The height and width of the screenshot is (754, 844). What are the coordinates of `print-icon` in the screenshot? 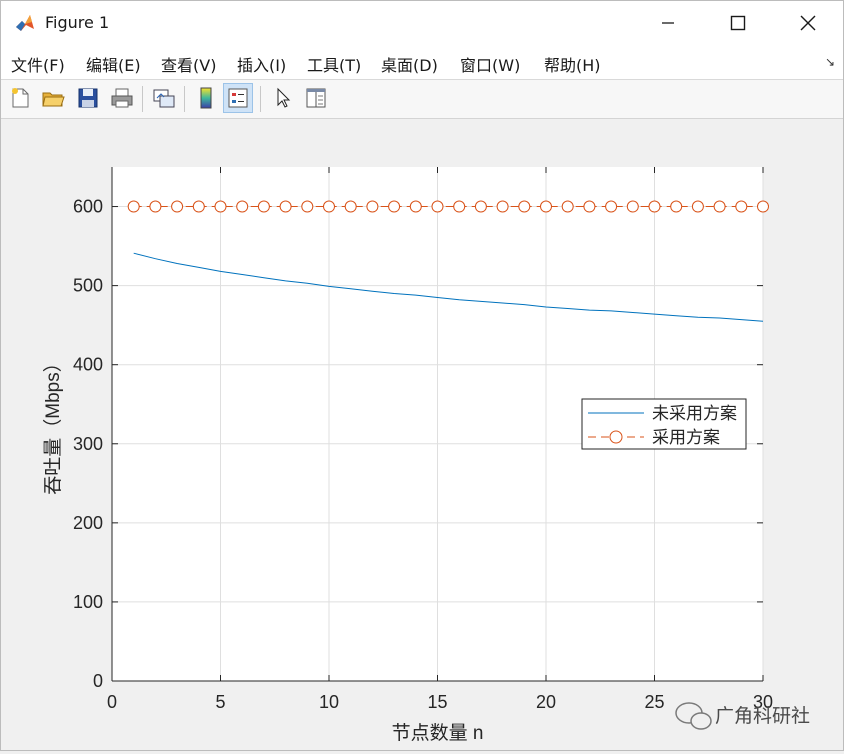 It's located at (122, 98).